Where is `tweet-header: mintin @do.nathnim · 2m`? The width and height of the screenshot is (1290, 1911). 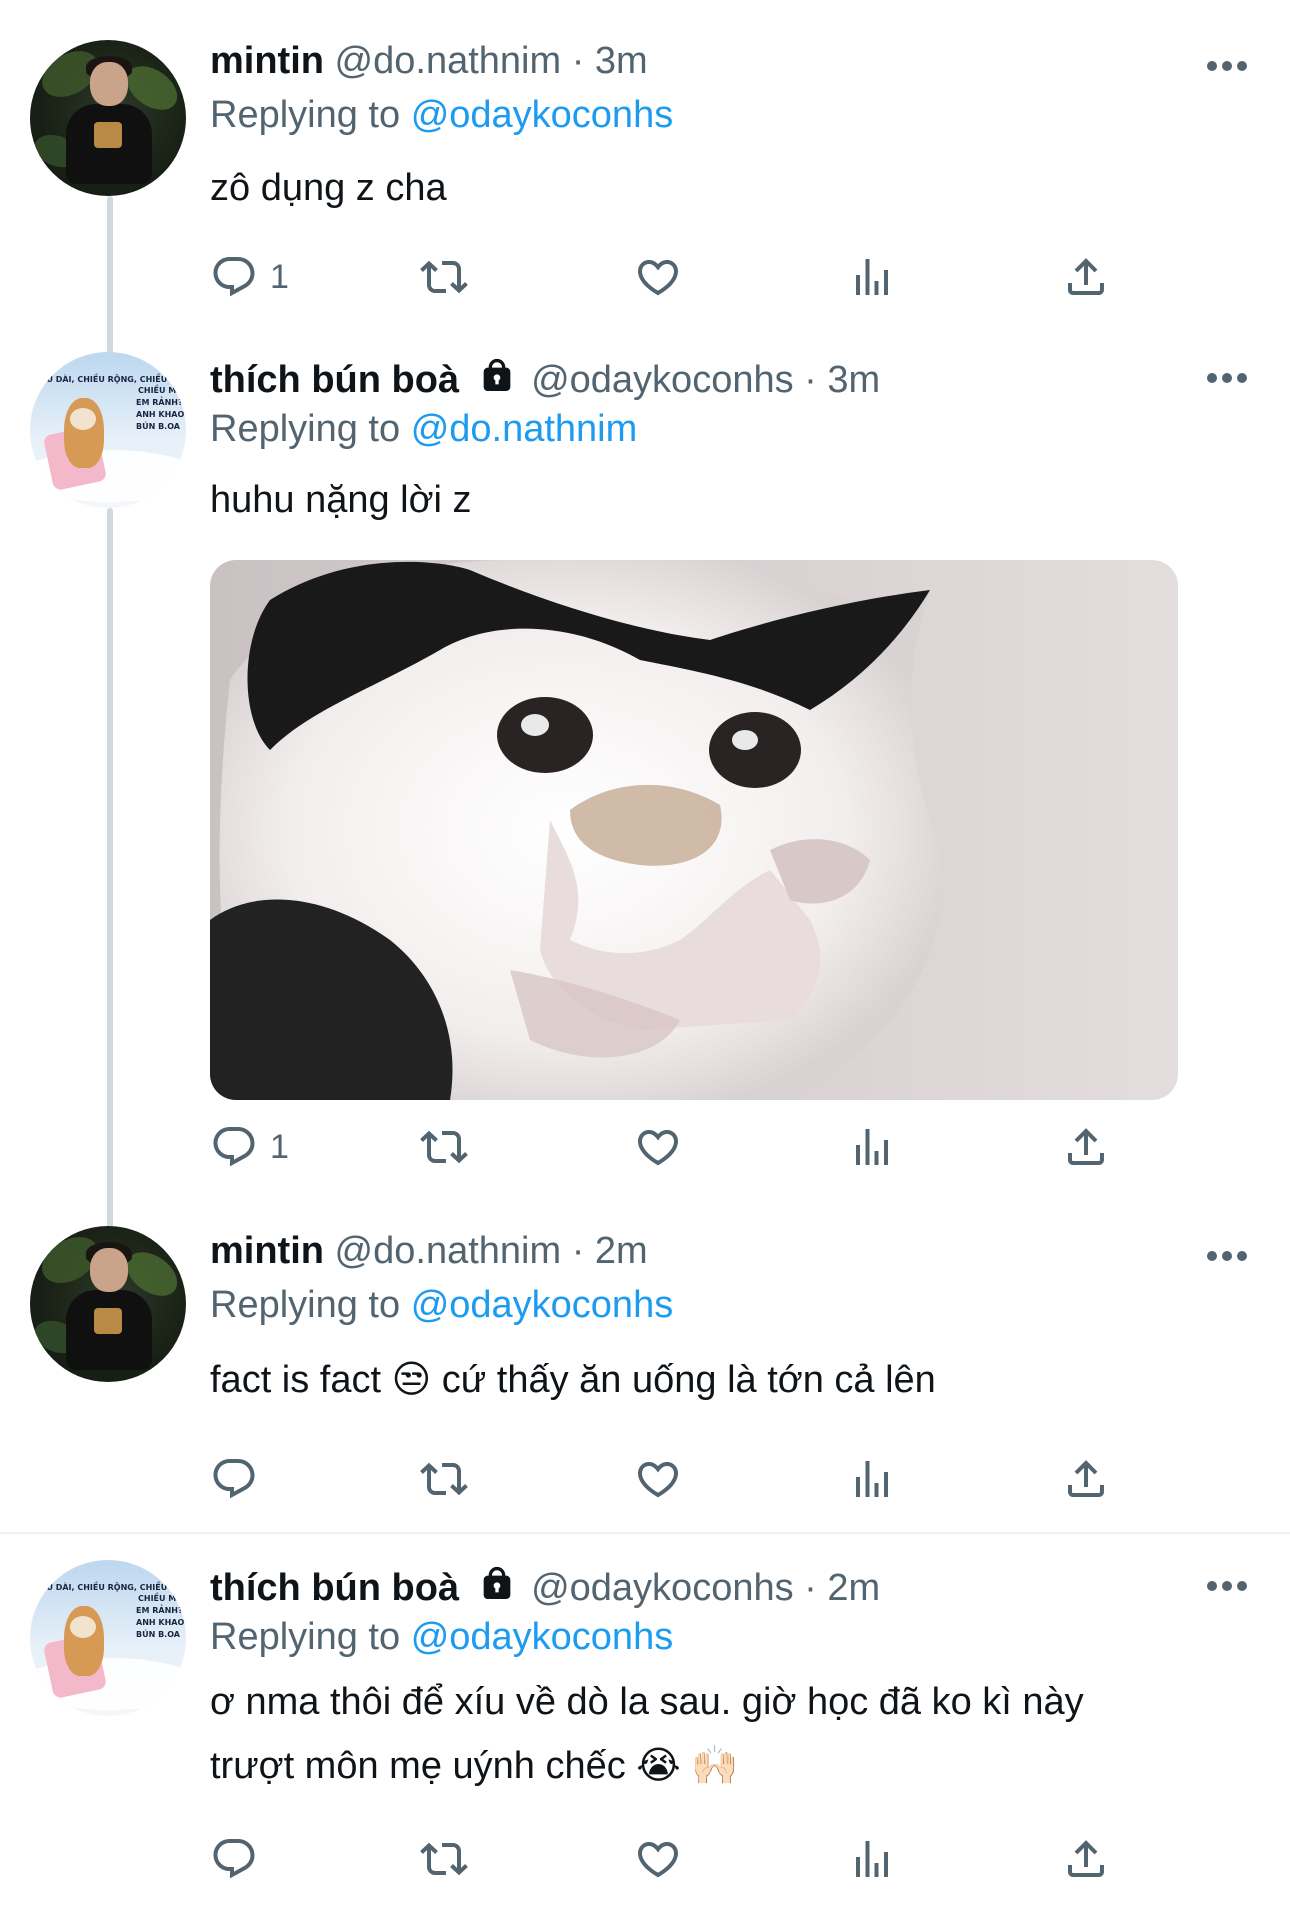
tweet-header: mintin @do.nathnim · 2m is located at coordinates (429, 1251).